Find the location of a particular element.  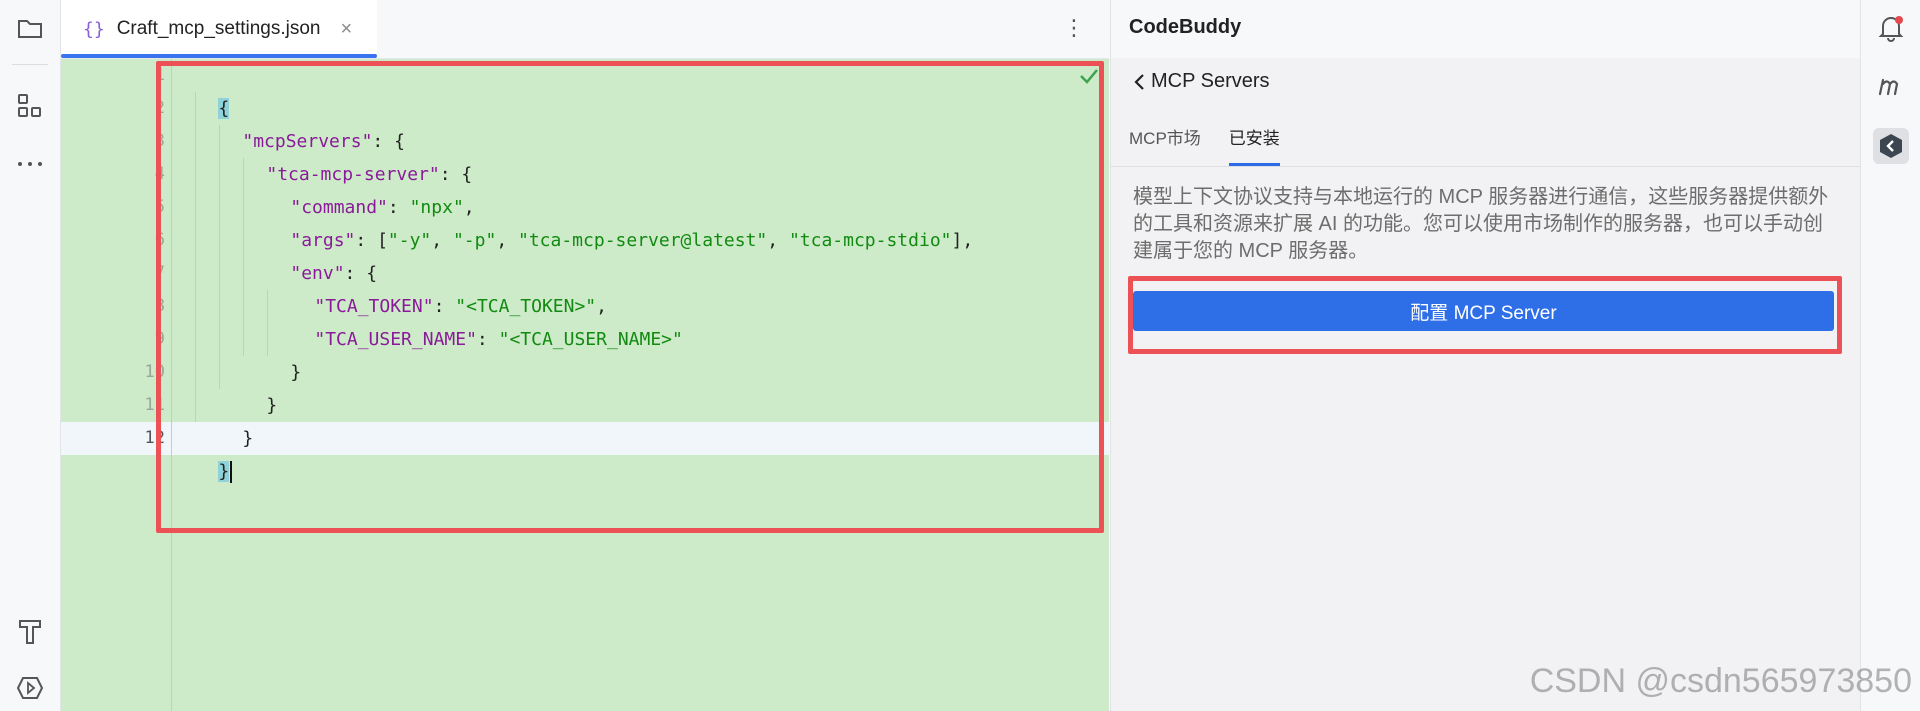

mcp-tabs: MCP市场 已安装 is located at coordinates (1204, 145).